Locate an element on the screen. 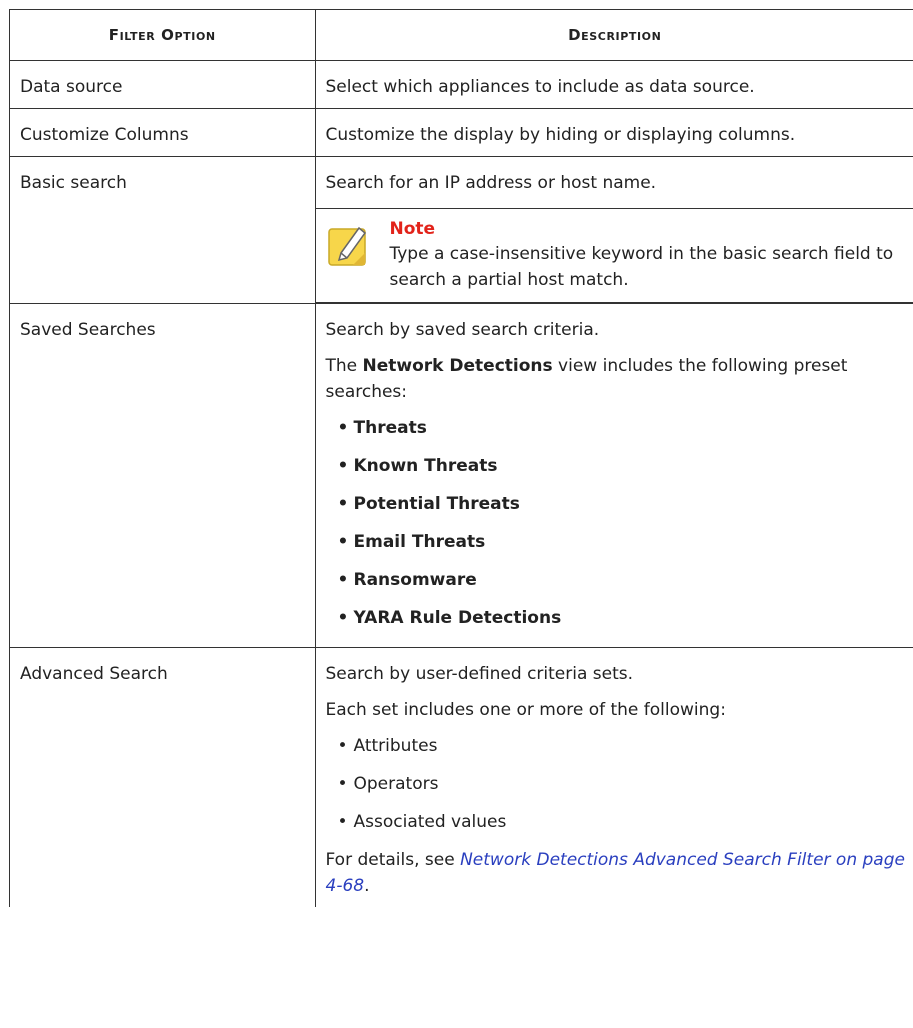  header-description: Description is located at coordinates (614, 35).